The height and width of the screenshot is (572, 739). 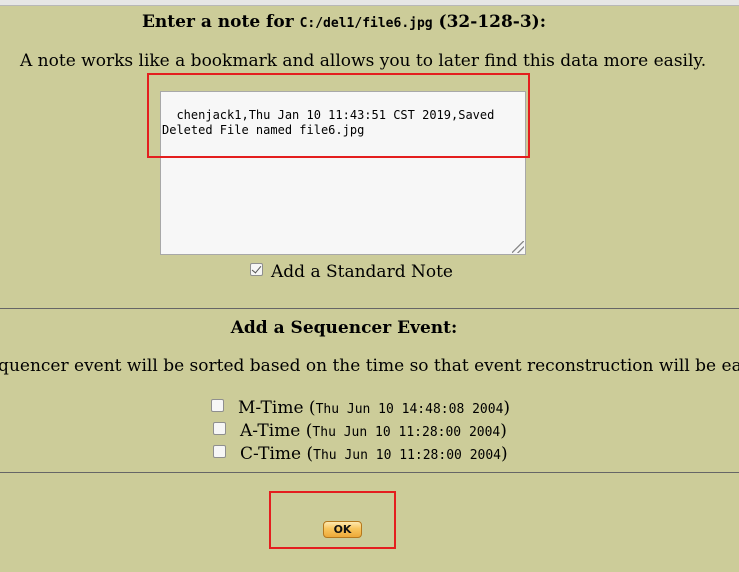 I want to click on mtime-open-paren: (, so click(x=309, y=408).